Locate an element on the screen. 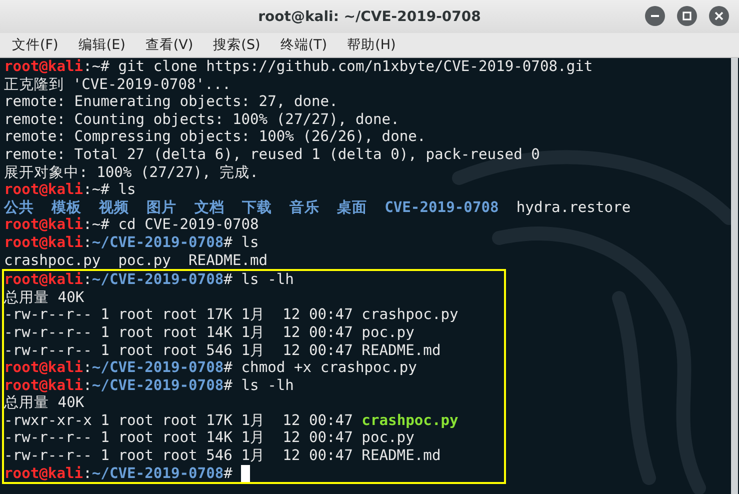 The image size is (739, 494). terminal-line: -rwxr-xr-x 1 root root 17K 1月 12 00:47 crashpoc.py is located at coordinates (231, 421).